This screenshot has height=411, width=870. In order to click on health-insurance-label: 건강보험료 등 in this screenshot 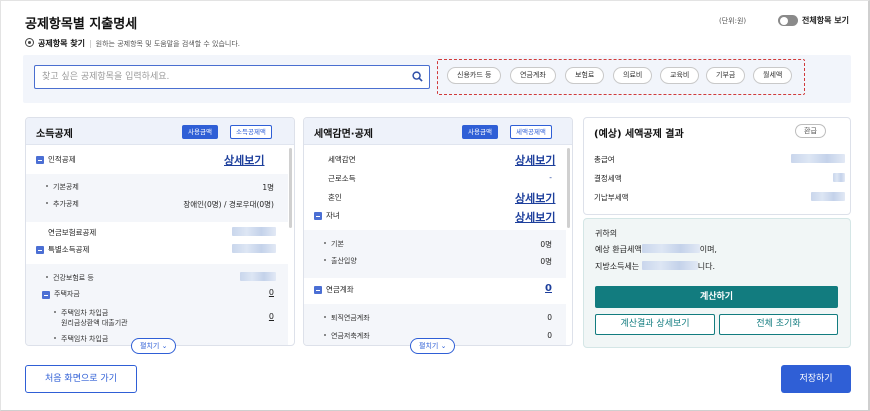, I will do `click(70, 278)`.